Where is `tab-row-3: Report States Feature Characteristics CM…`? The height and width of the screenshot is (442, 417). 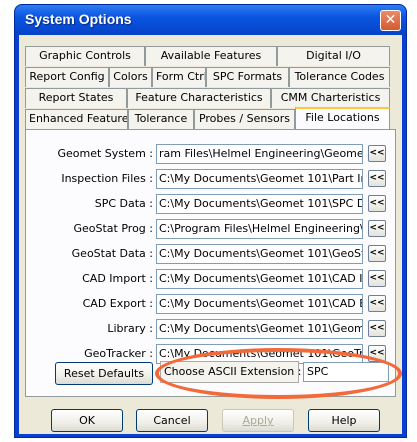 tab-row-3: Report States Feature Characteristics CM… is located at coordinates (207, 98).